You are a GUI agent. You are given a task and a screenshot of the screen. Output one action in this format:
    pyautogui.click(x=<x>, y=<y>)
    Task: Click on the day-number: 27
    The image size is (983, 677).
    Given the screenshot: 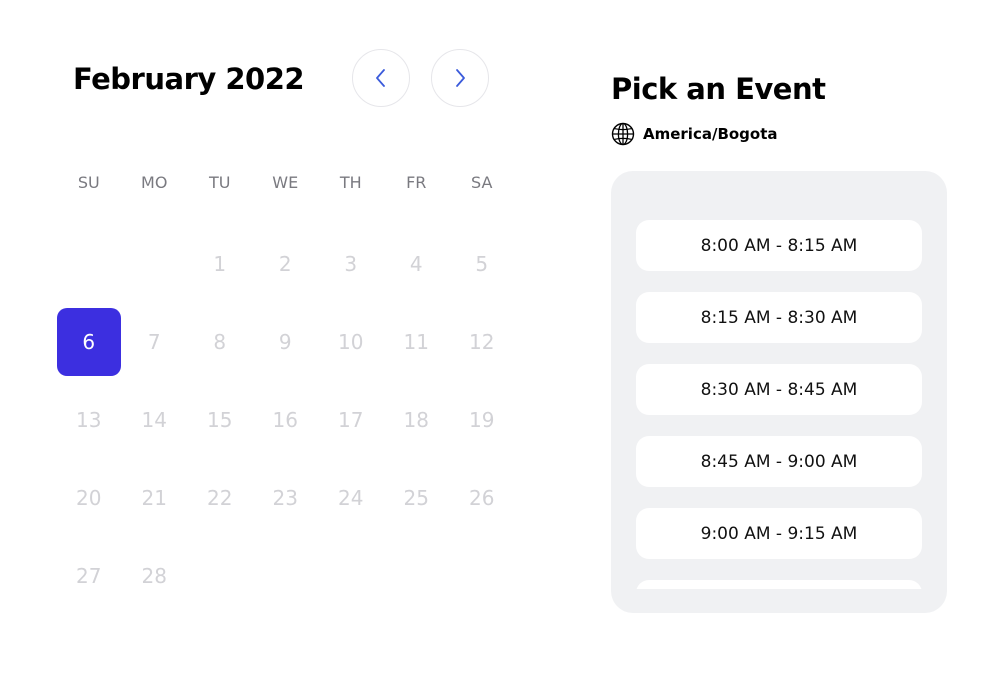 What is the action you would take?
    pyautogui.click(x=89, y=576)
    